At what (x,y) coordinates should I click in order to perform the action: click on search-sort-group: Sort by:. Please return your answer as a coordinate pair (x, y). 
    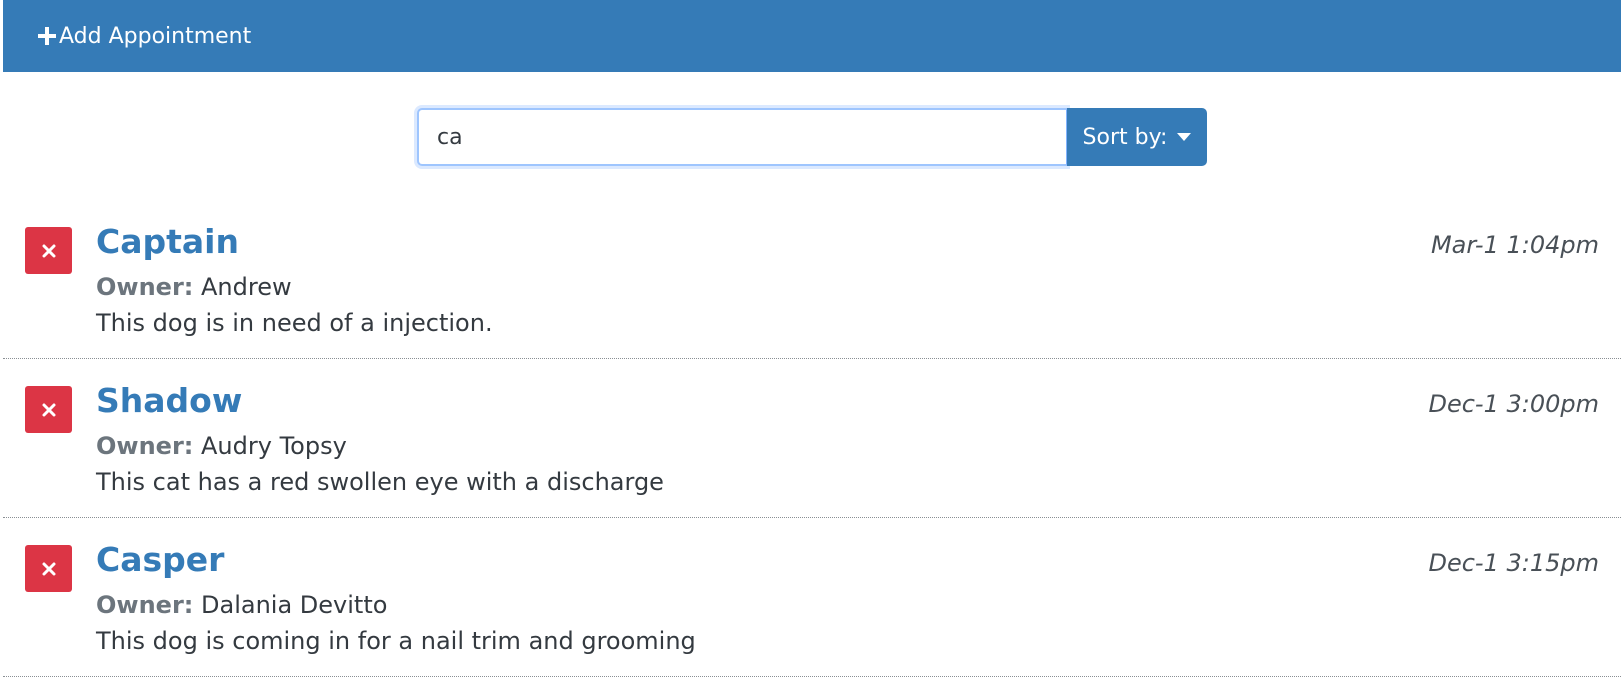
    Looking at the image, I should click on (812, 137).